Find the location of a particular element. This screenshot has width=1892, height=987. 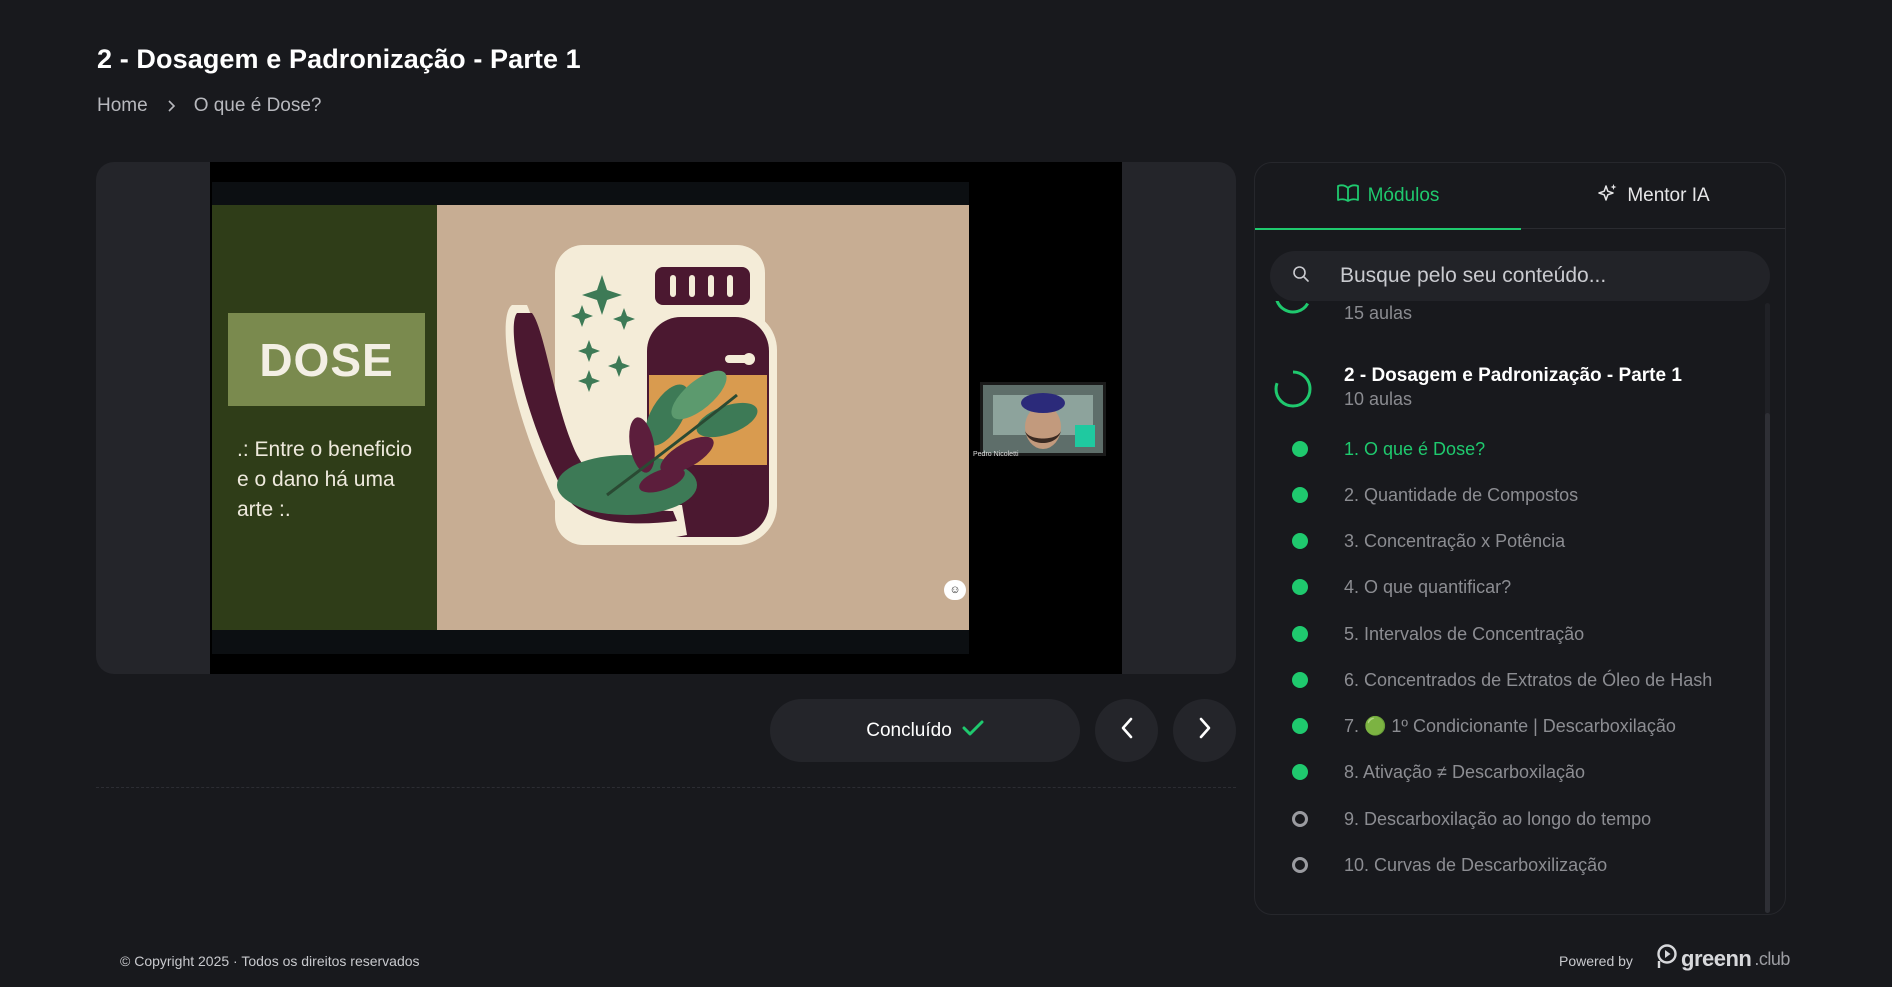

breadcrumb: Home O que é Dose? is located at coordinates (209, 106).